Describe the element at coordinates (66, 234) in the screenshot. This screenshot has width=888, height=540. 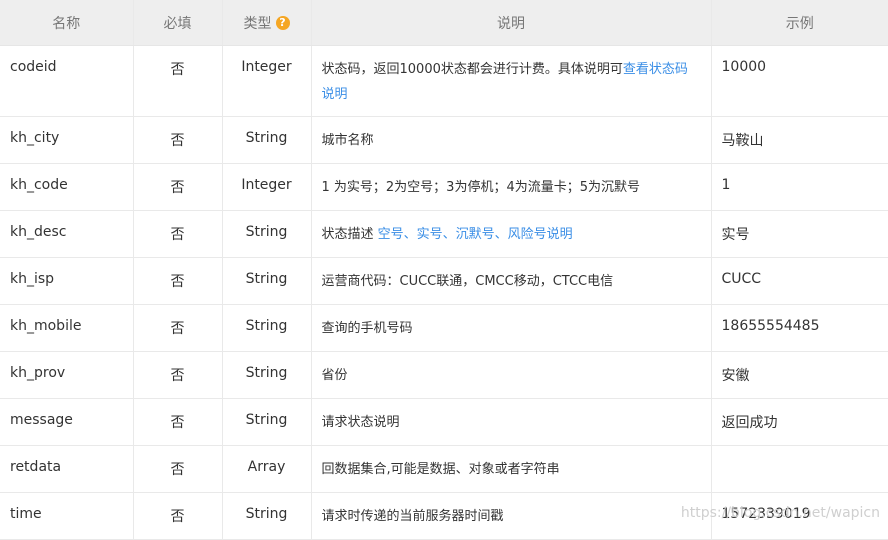
I see `param-name: kh_desc` at that location.